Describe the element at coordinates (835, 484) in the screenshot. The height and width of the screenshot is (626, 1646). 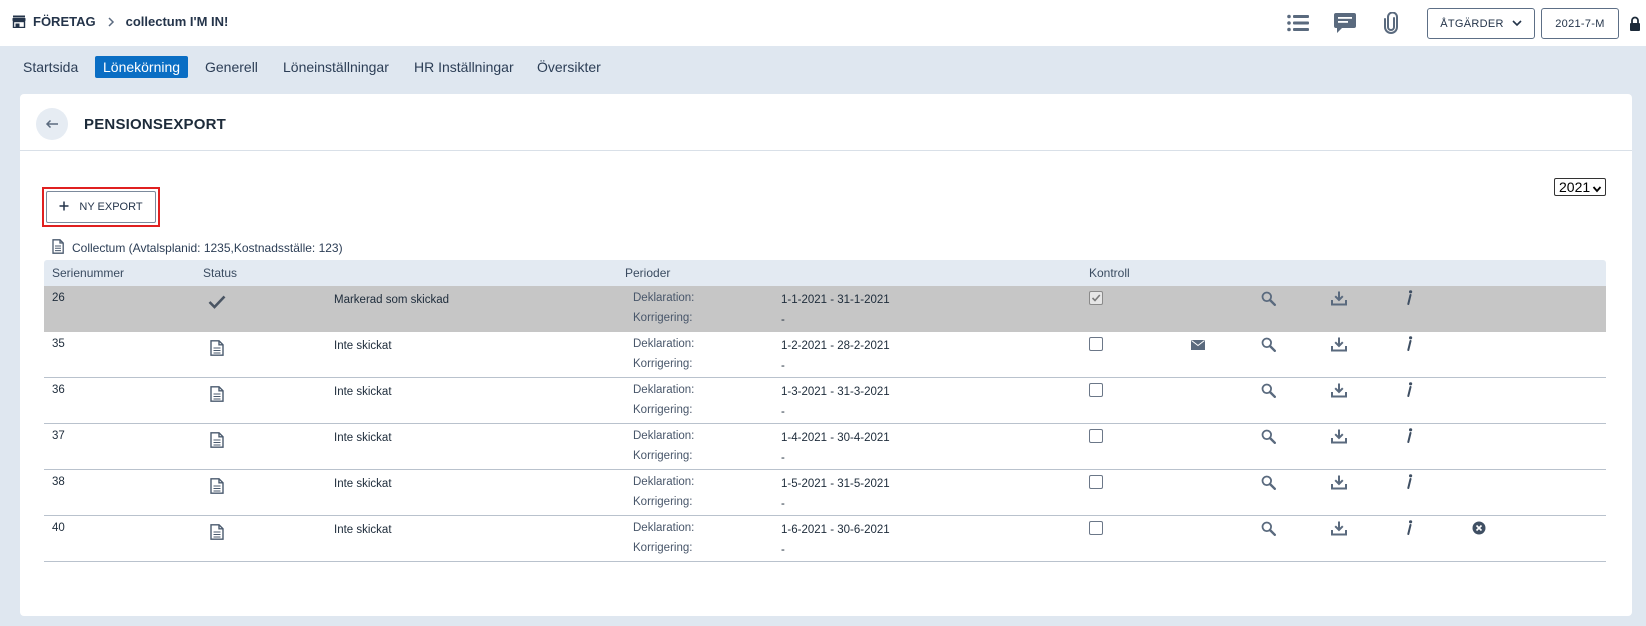
I see `declaration-period: 1-5-2021 - 31-5-2021` at that location.